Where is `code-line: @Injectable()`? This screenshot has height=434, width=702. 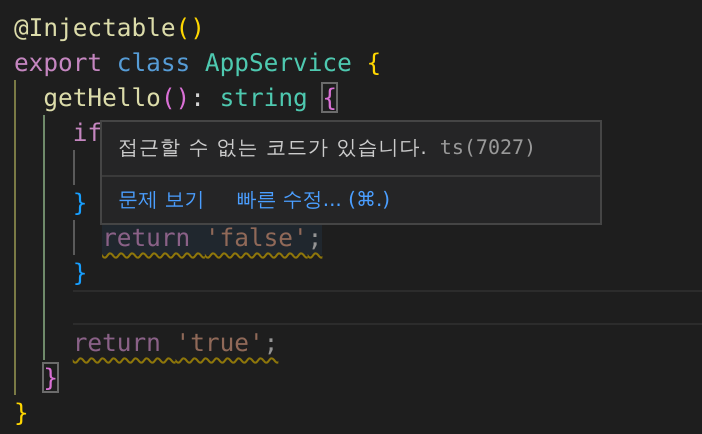 code-line: @Injectable() is located at coordinates (109, 28).